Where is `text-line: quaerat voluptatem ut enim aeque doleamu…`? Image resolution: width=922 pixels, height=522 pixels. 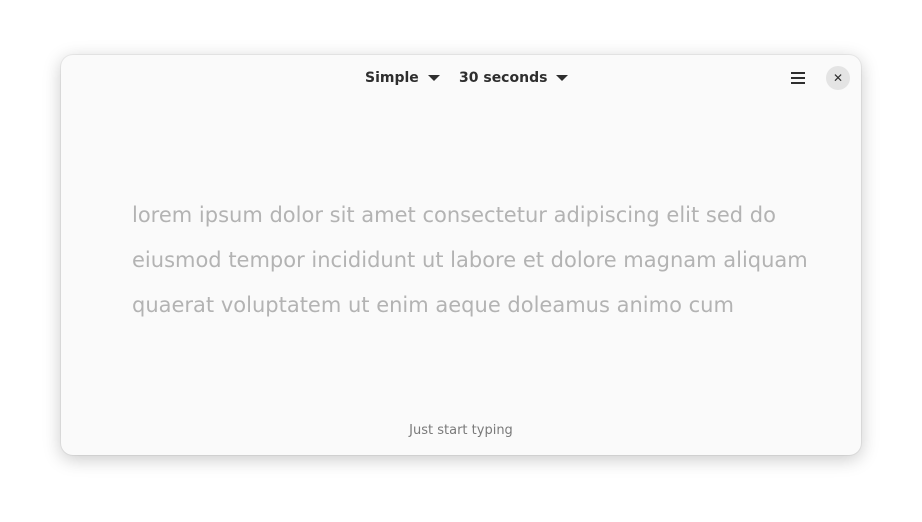 text-line: quaerat voluptatem ut enim aeque doleamu… is located at coordinates (433, 305).